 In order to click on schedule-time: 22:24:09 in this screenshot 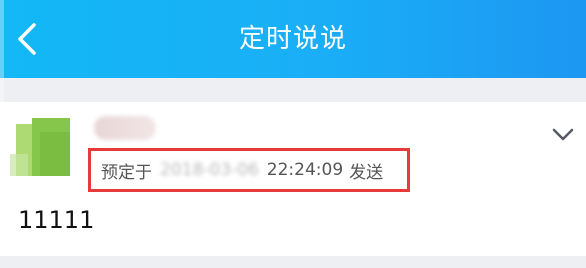, I will do `click(305, 170)`.